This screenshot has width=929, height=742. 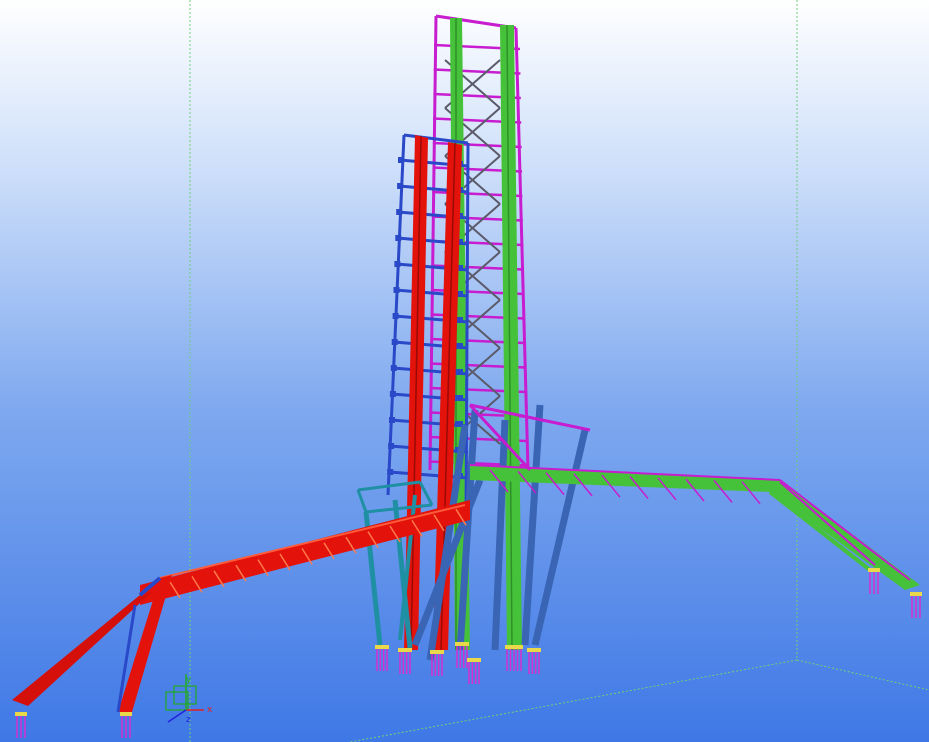 I want to click on green-tower-columns, so click(x=486, y=334).